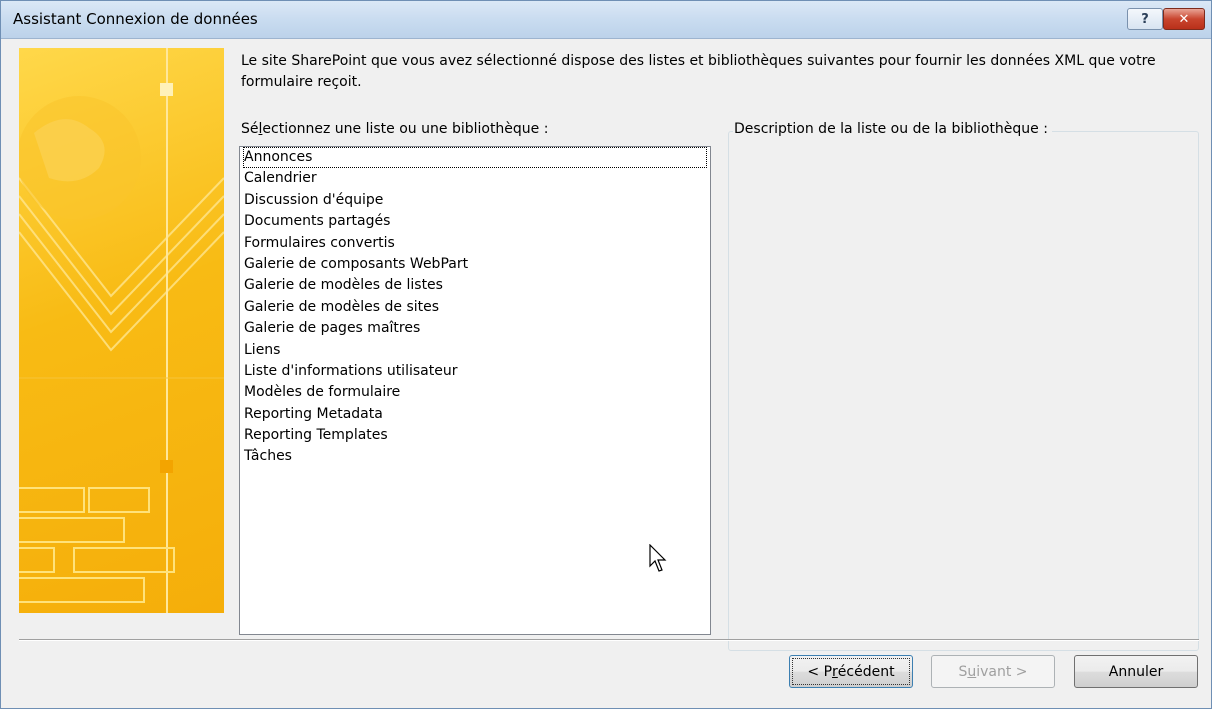 The height and width of the screenshot is (709, 1212). Describe the element at coordinates (606, 20) in the screenshot. I see `title-bar: Assistant Connexion de données ? ✕` at that location.